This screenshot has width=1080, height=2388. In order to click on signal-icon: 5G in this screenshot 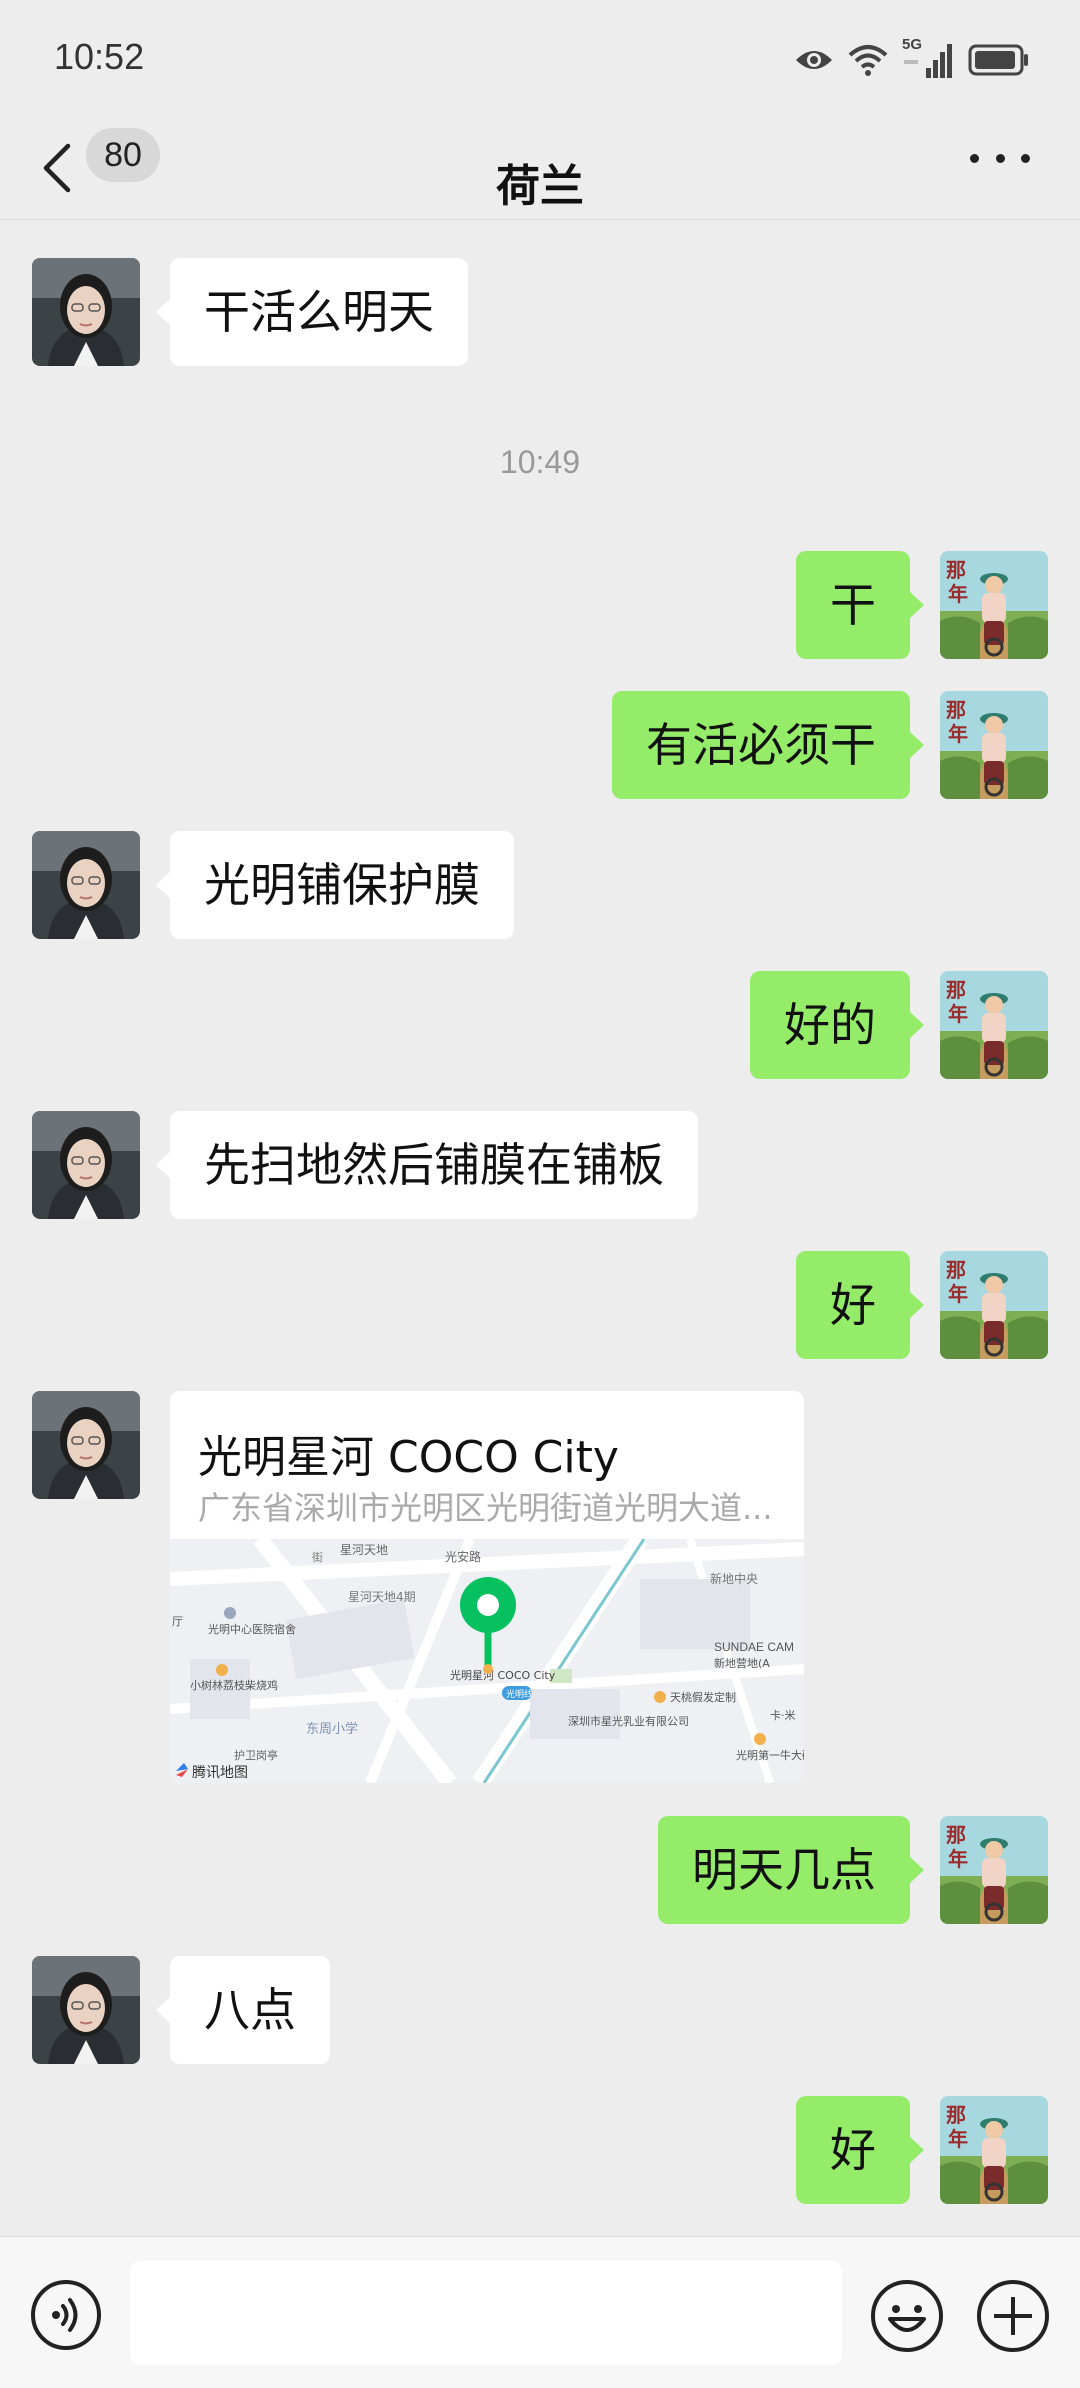, I will do `click(928, 58)`.